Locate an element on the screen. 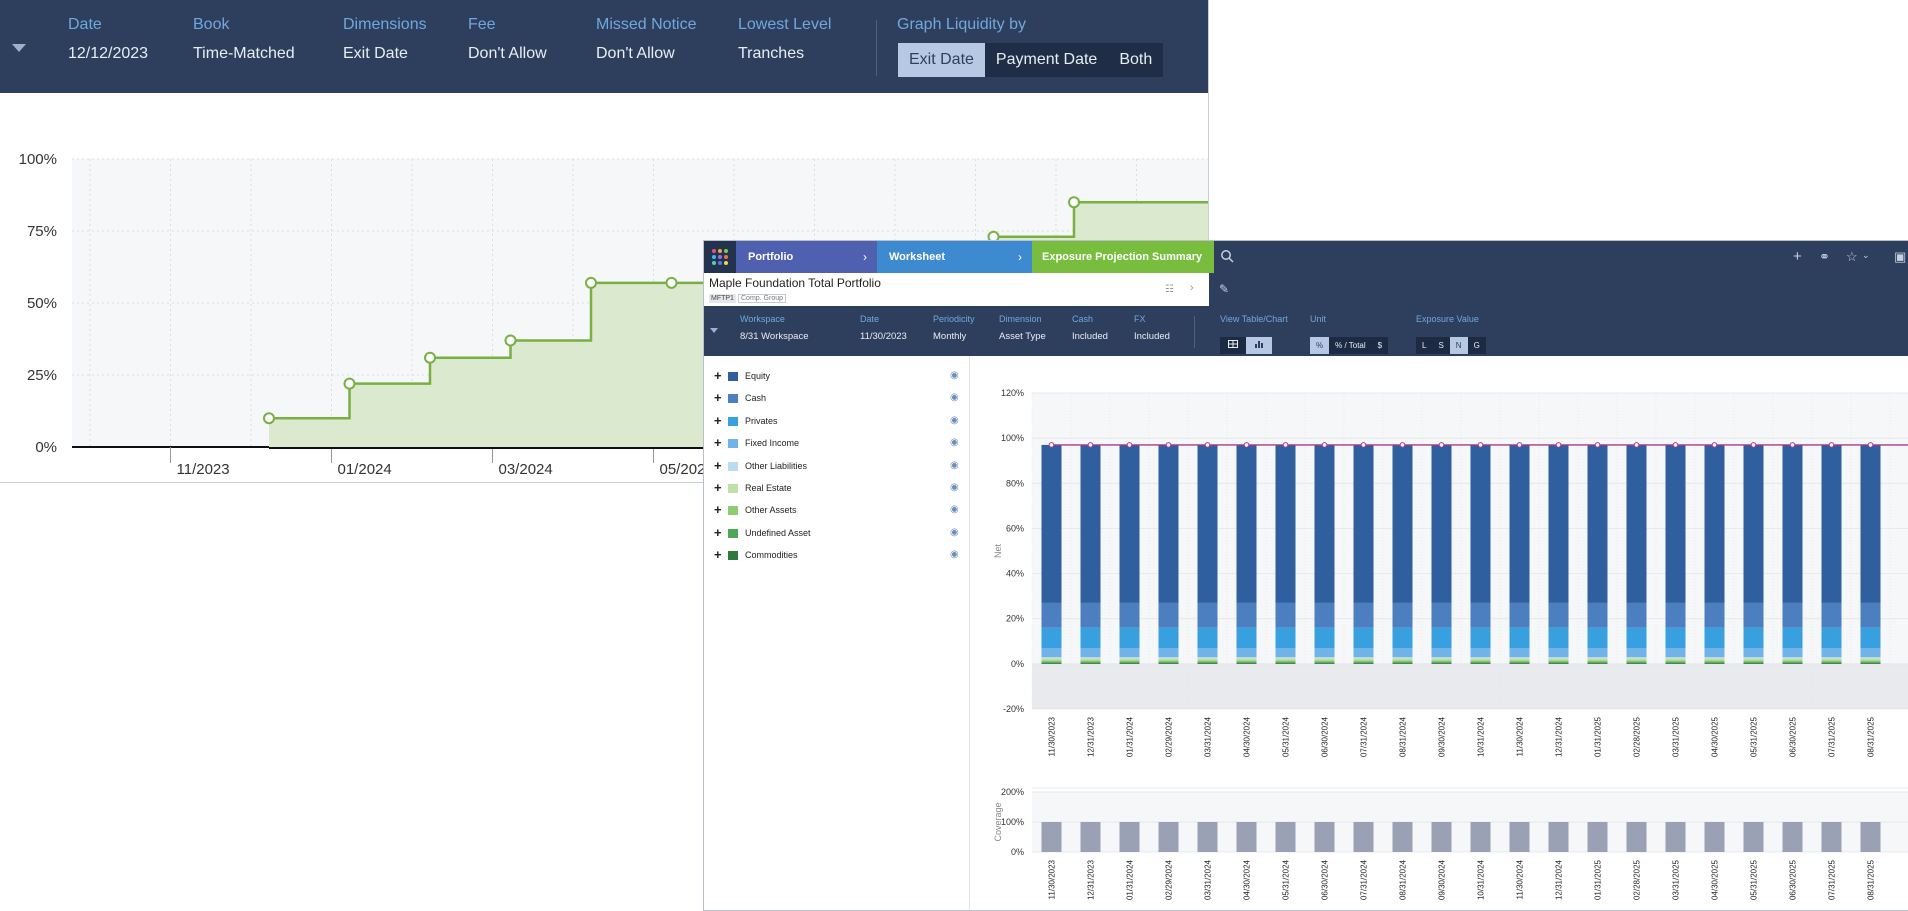 The width and height of the screenshot is (1908, 911). filter-value: Monthly is located at coordinates (954, 336).